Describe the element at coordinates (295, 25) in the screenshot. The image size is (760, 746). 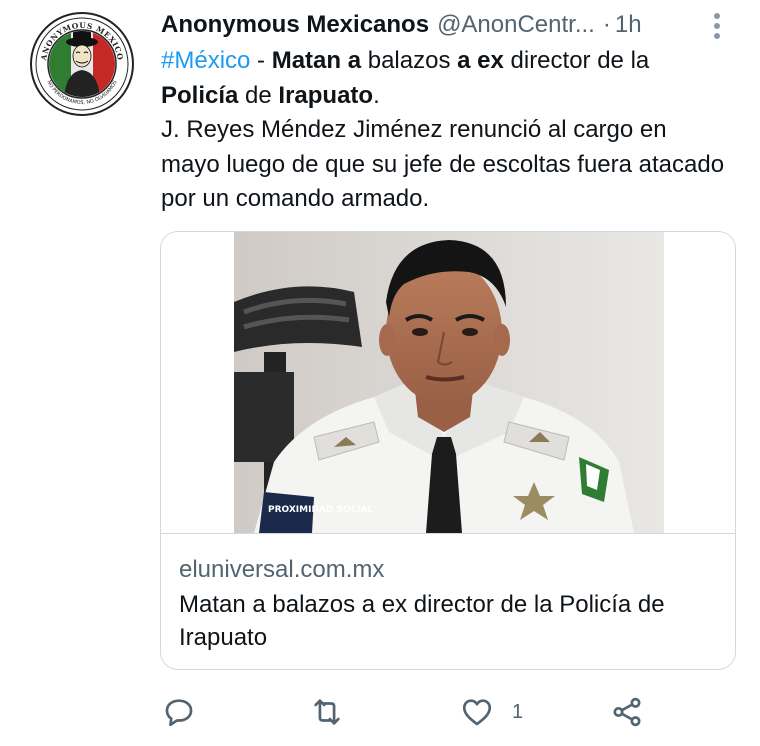
I see `display-name: Anonymous Mexicanos` at that location.